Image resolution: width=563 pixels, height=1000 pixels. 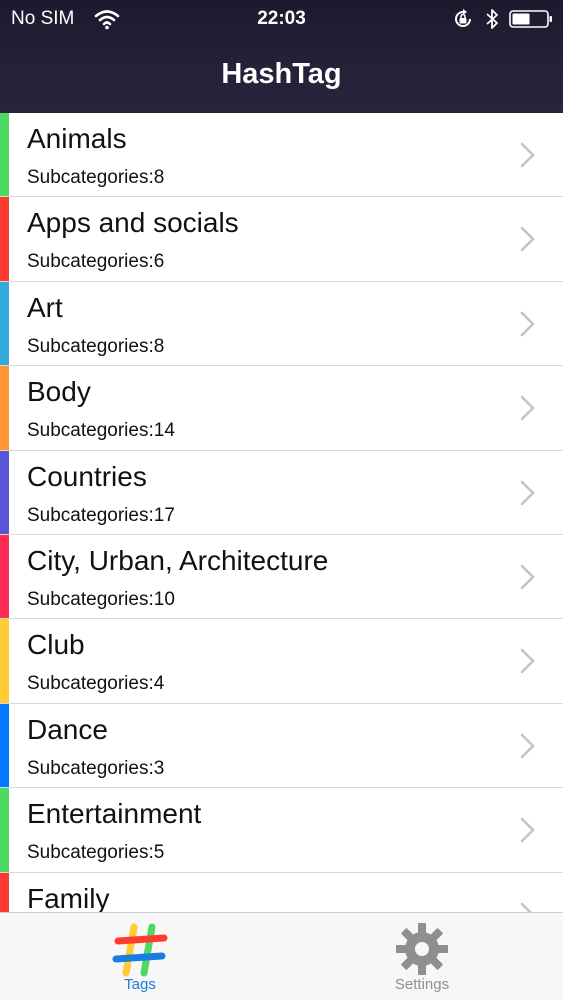 I want to click on hashtag-icon, so click(x=140, y=950).